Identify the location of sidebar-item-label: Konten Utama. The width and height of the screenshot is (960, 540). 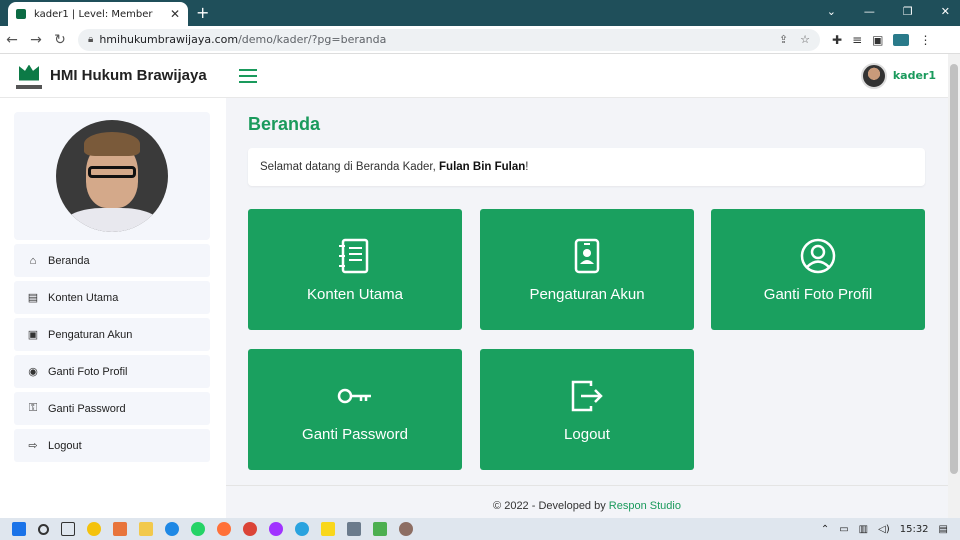
(83, 297).